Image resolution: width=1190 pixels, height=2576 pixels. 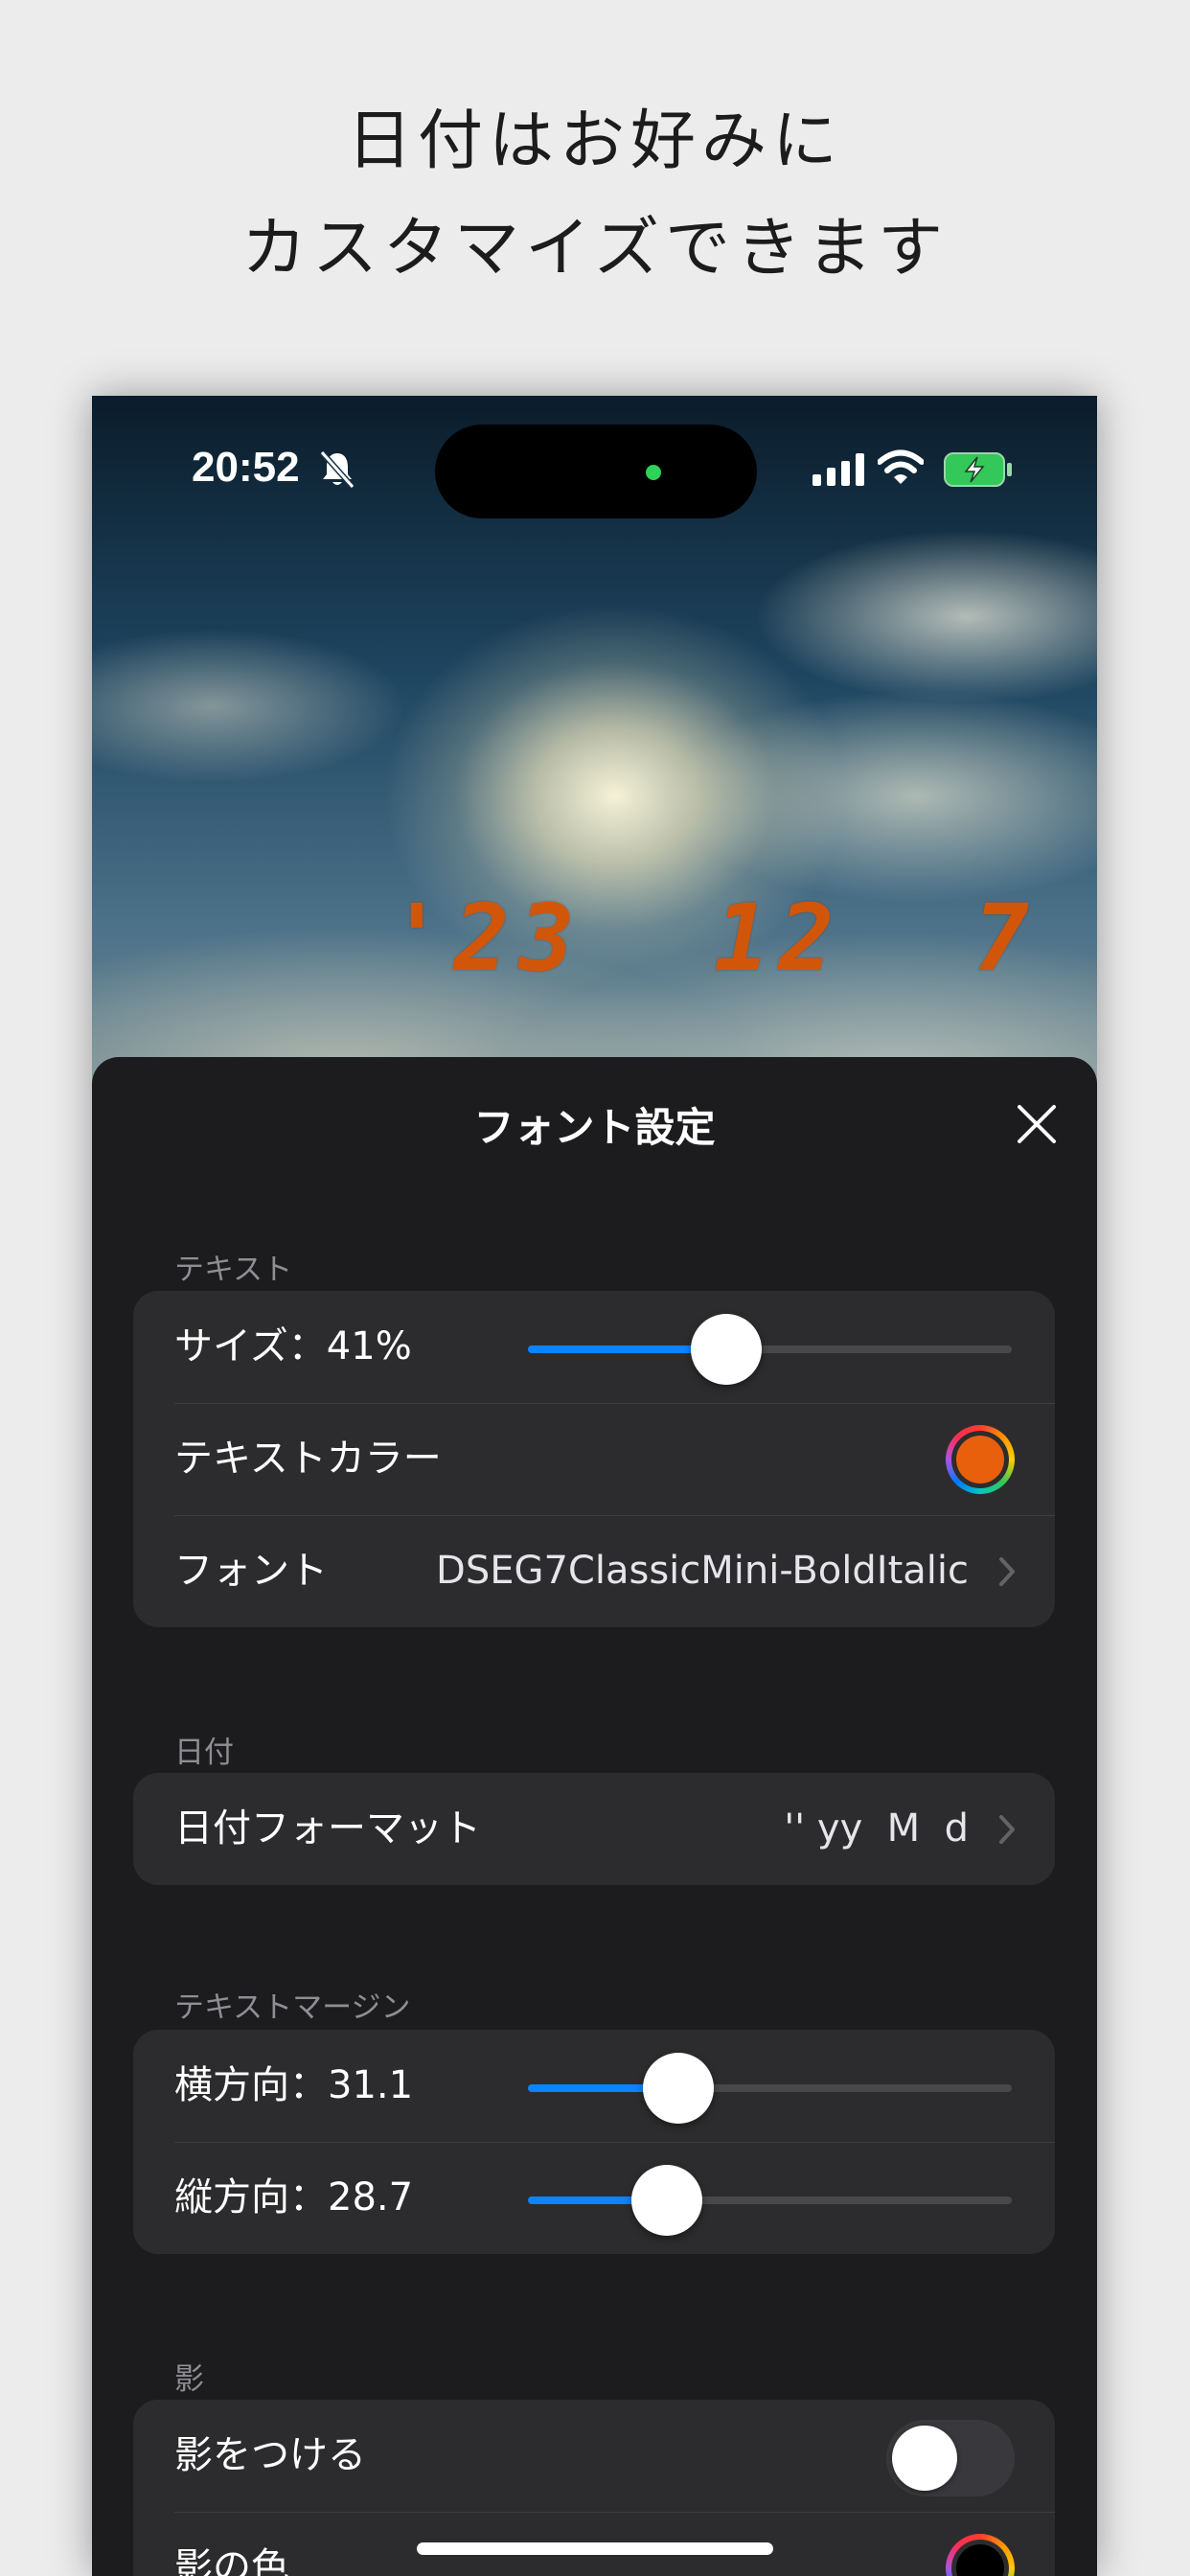 I want to click on text-color-row: テキストカラー, so click(x=594, y=1459).